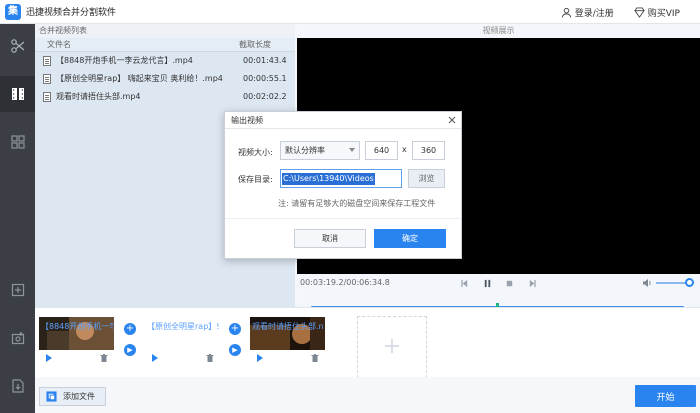  I want to click on login-label: 登录/注册, so click(594, 13).